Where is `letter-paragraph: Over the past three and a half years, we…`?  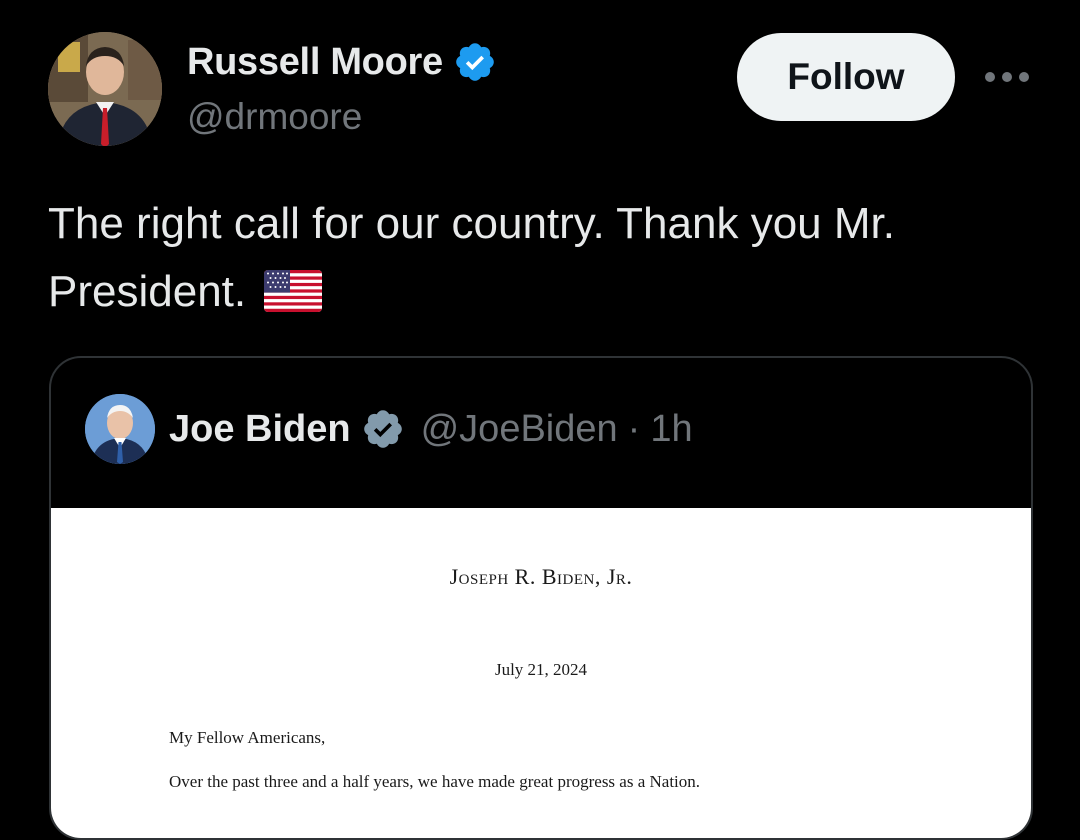
letter-paragraph: Over the past three and a half years, we… is located at coordinates (435, 781).